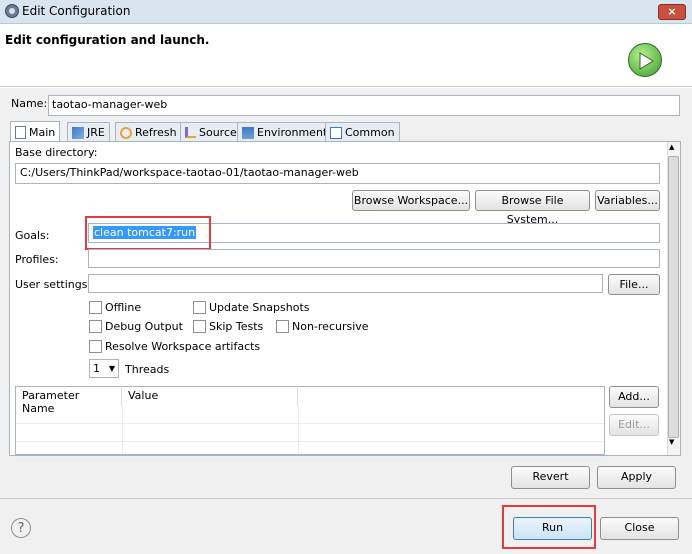 The height and width of the screenshot is (554, 692). Describe the element at coordinates (126, 132) in the screenshot. I see `refresh-icon` at that location.